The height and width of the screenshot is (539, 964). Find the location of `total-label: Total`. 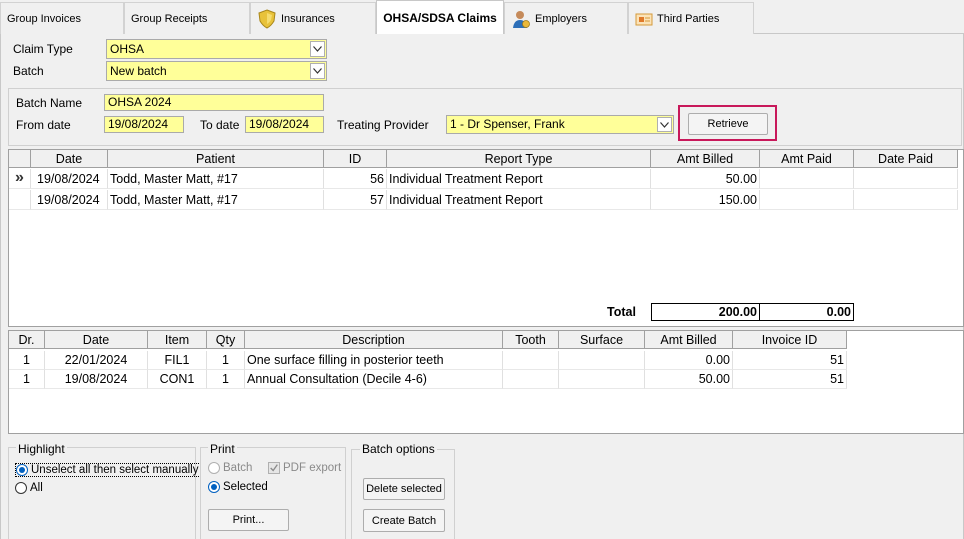

total-label: Total is located at coordinates (621, 312).